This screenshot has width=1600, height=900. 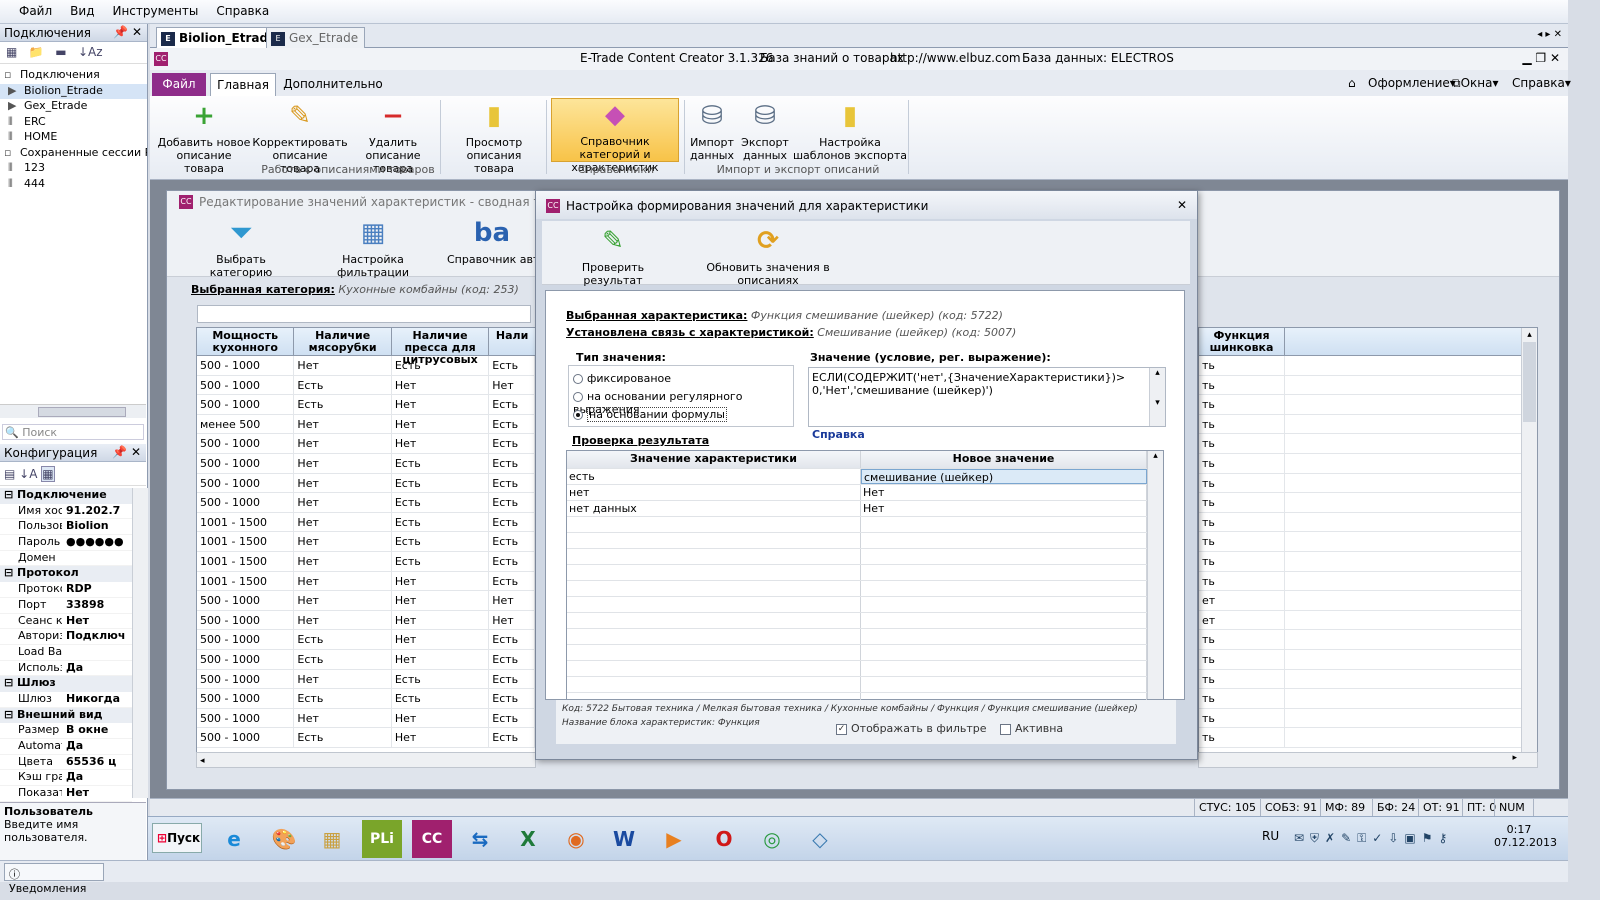 What do you see at coordinates (714, 459) in the screenshot?
I see `col-value: Значение характеристики` at bounding box center [714, 459].